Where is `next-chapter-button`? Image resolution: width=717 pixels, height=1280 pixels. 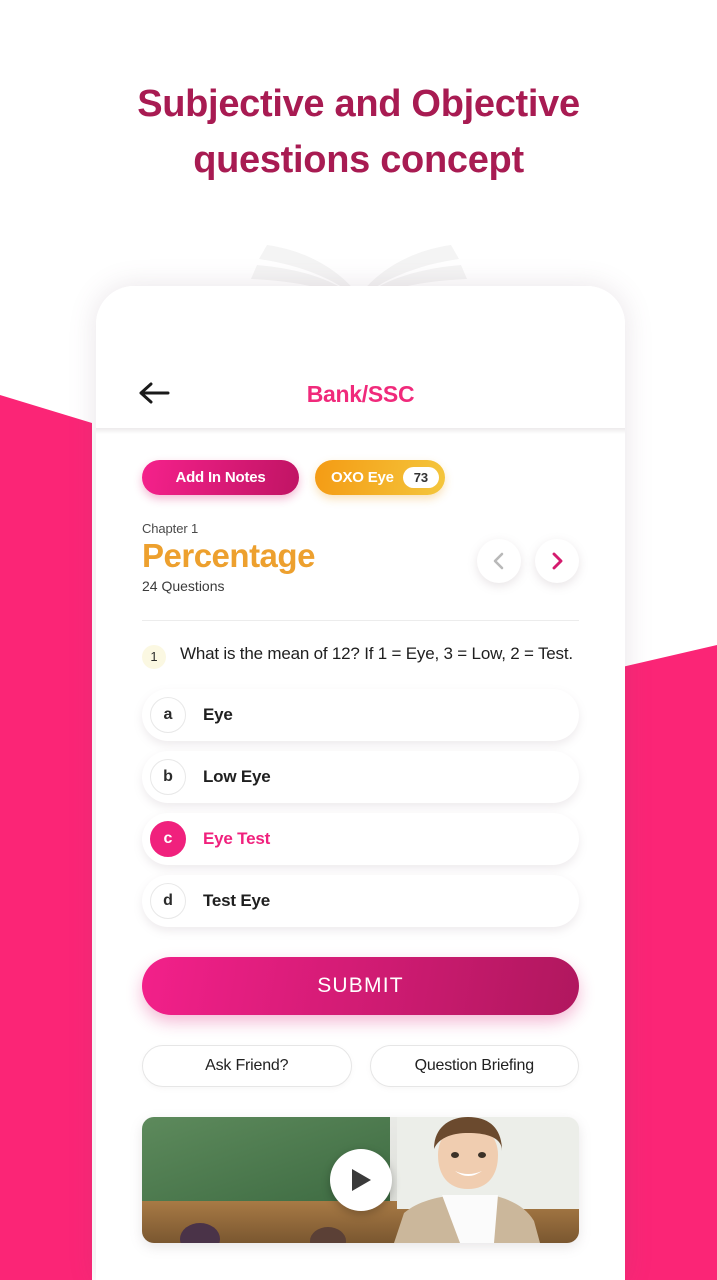
next-chapter-button is located at coordinates (557, 561).